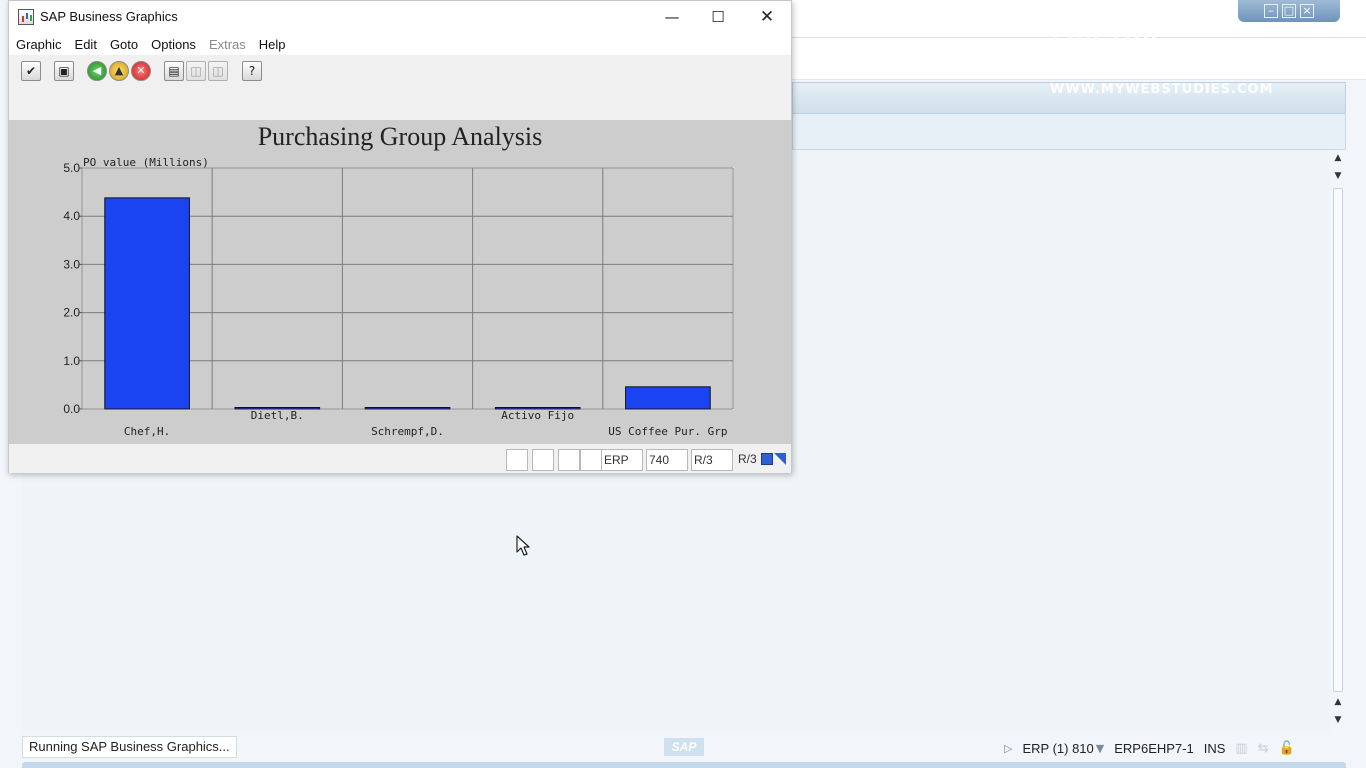 The height and width of the screenshot is (768, 1366). I want to click on system-info: ▷ ERP (1) 810 ▼ ERP6EHP7-1 INS ▥ ⇆ 🔓, so click(1149, 748).